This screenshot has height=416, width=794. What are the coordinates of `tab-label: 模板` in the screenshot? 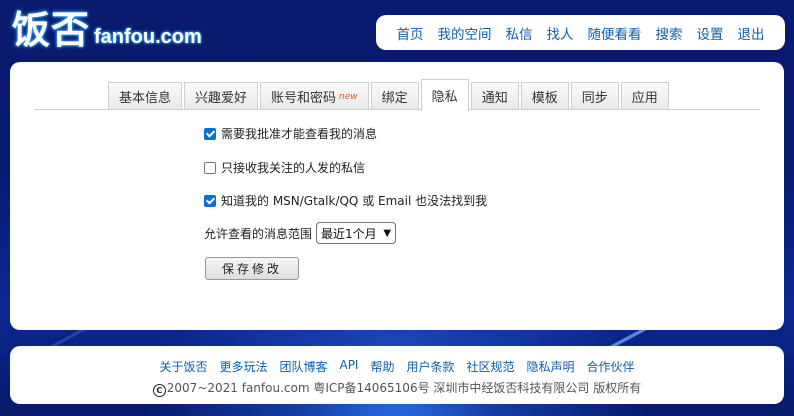 It's located at (544, 98).